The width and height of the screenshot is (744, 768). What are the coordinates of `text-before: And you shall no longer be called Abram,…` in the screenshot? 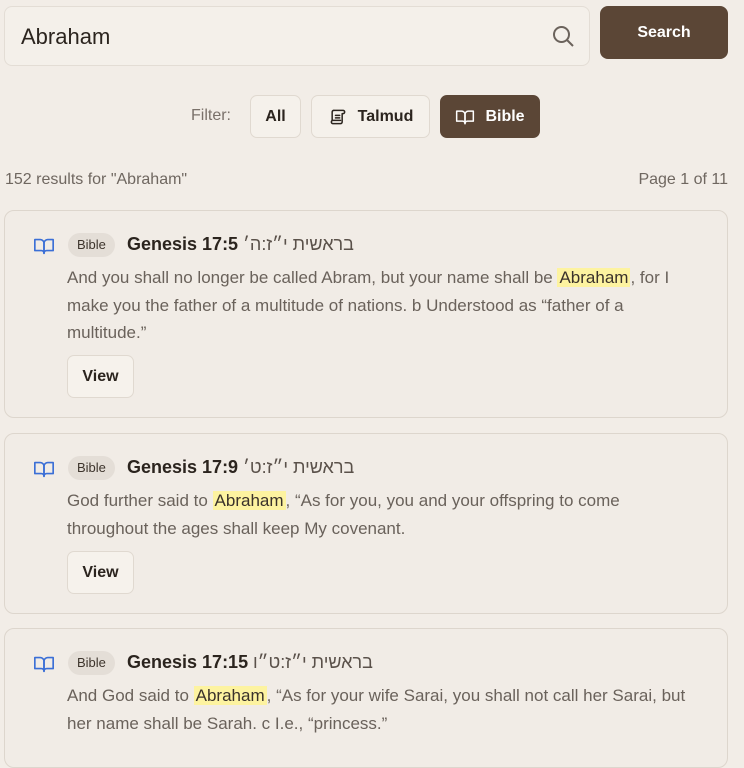 It's located at (312, 277).